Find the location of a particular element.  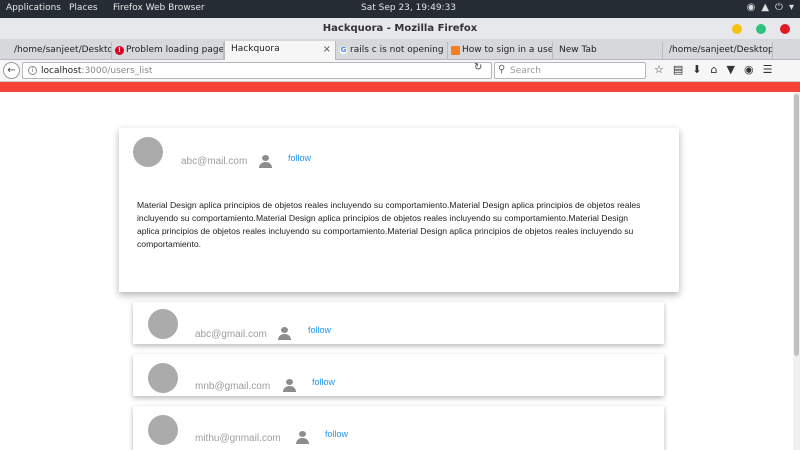

tab-hackquora: Hackquora × is located at coordinates (280, 51).